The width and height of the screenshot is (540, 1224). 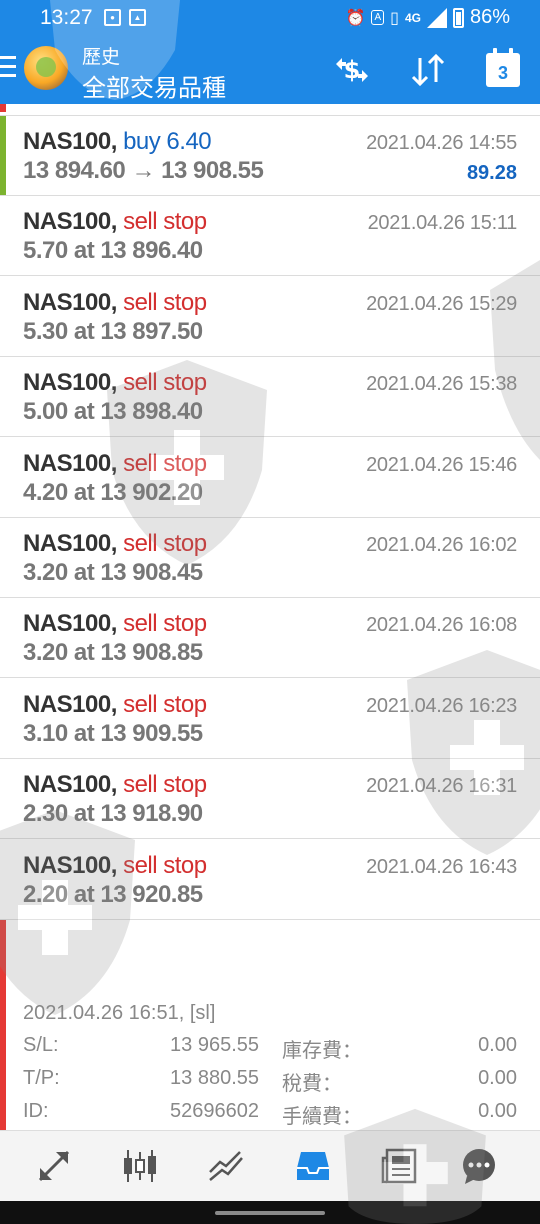 What do you see at coordinates (394, 18) in the screenshot?
I see `vibrate-icon: ▯` at bounding box center [394, 18].